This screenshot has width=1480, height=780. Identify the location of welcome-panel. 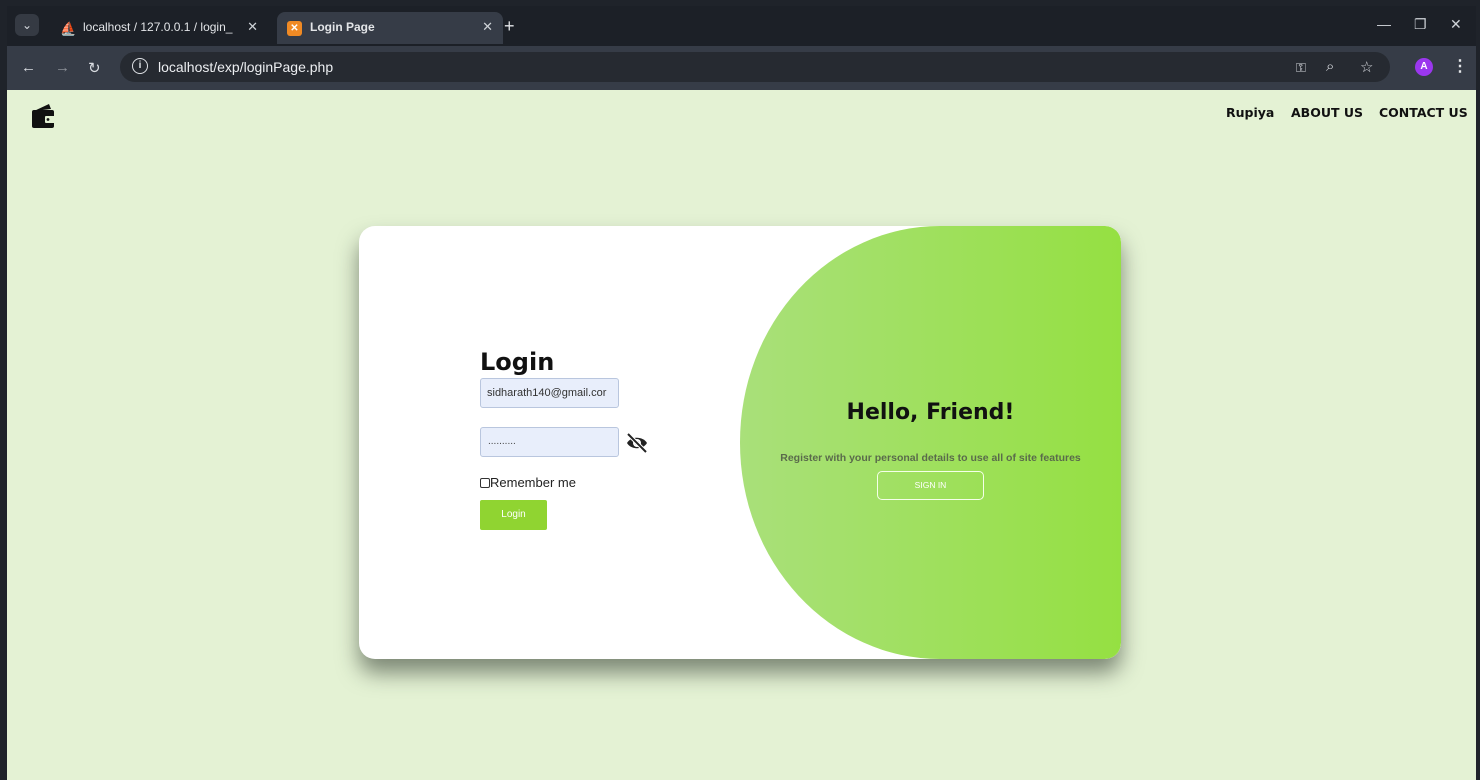
(930, 442).